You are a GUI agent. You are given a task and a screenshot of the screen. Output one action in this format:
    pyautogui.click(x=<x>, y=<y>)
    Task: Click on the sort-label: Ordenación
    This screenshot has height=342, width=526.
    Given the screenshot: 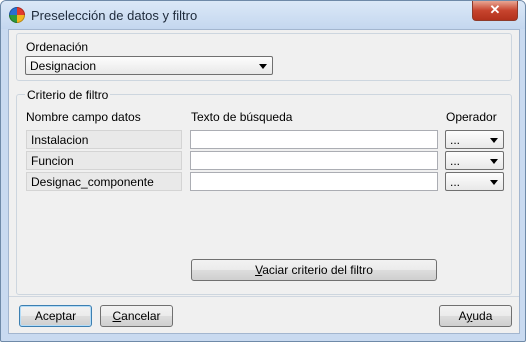 What is the action you would take?
    pyautogui.click(x=57, y=47)
    